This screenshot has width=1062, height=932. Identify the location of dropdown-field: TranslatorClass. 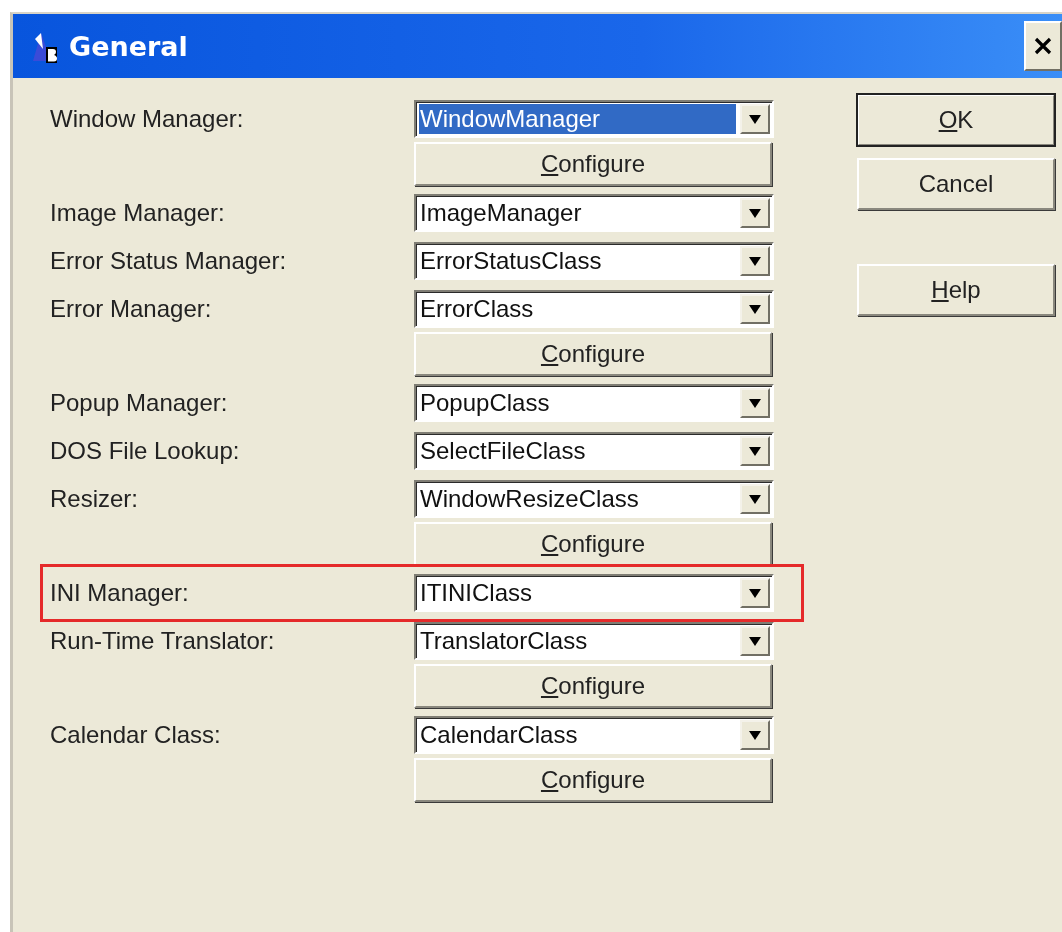
(594, 641).